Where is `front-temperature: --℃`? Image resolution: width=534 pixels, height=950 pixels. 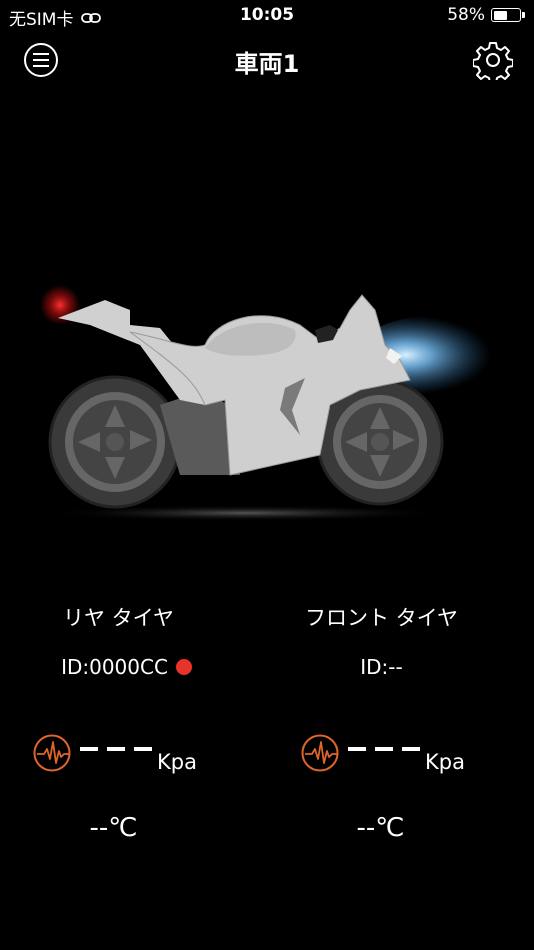
front-temperature: --℃ is located at coordinates (380, 828).